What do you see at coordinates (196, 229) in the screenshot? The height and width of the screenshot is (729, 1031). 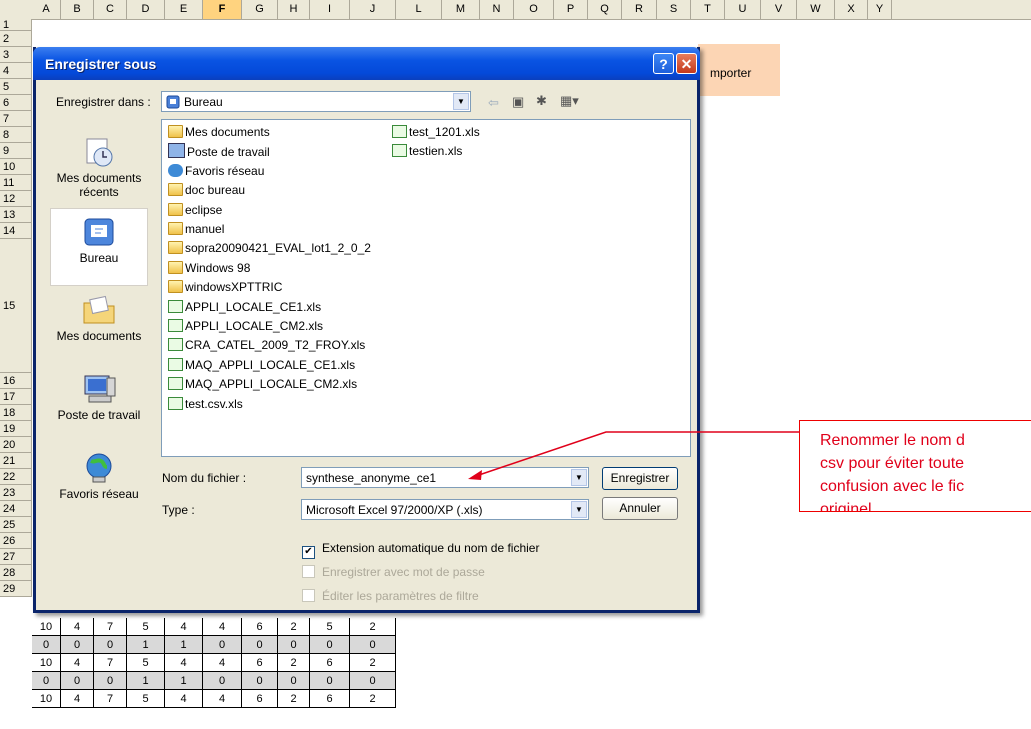 I see `file-item: manuel` at bounding box center [196, 229].